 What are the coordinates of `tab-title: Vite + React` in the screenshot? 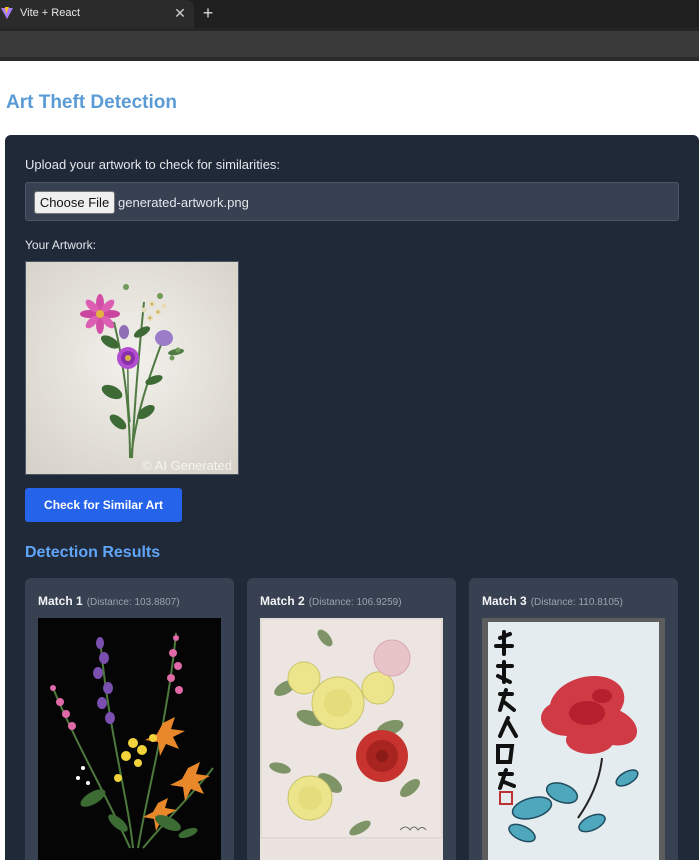 It's located at (50, 13).